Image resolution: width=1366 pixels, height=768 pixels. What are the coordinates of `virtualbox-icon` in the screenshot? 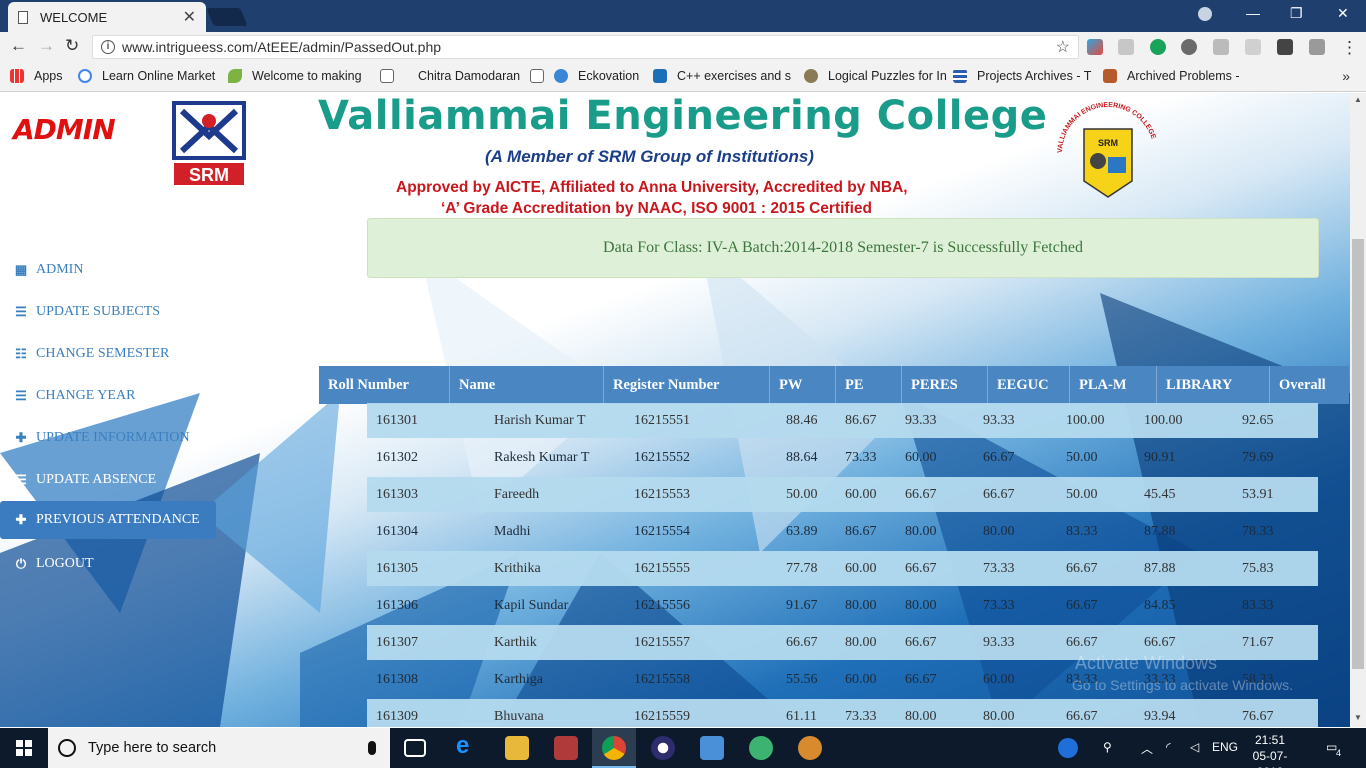 It's located at (712, 748).